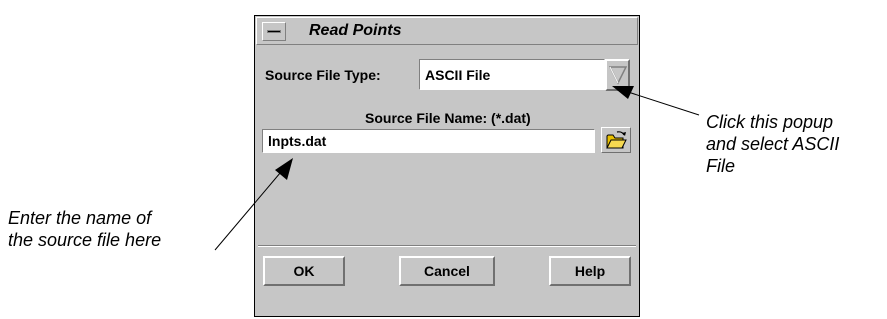 The image size is (887, 319). Describe the element at coordinates (660, 102) in the screenshot. I see `popup-arrow-line` at that location.